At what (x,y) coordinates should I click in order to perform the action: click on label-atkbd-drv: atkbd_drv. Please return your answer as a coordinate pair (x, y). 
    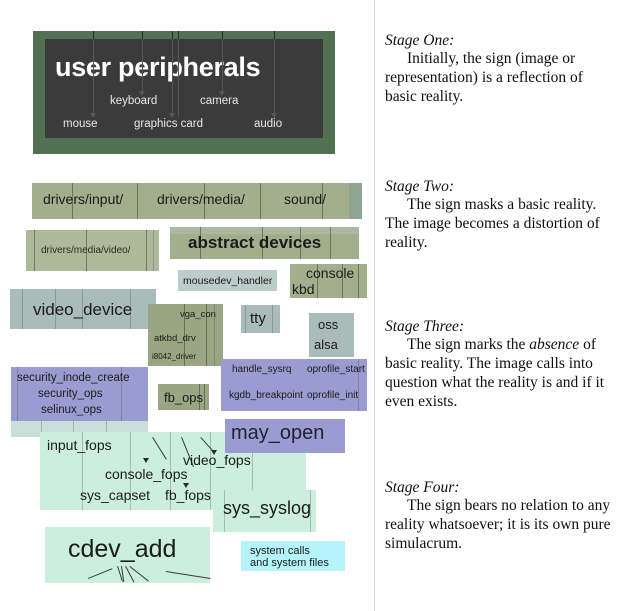
    Looking at the image, I should click on (175, 338).